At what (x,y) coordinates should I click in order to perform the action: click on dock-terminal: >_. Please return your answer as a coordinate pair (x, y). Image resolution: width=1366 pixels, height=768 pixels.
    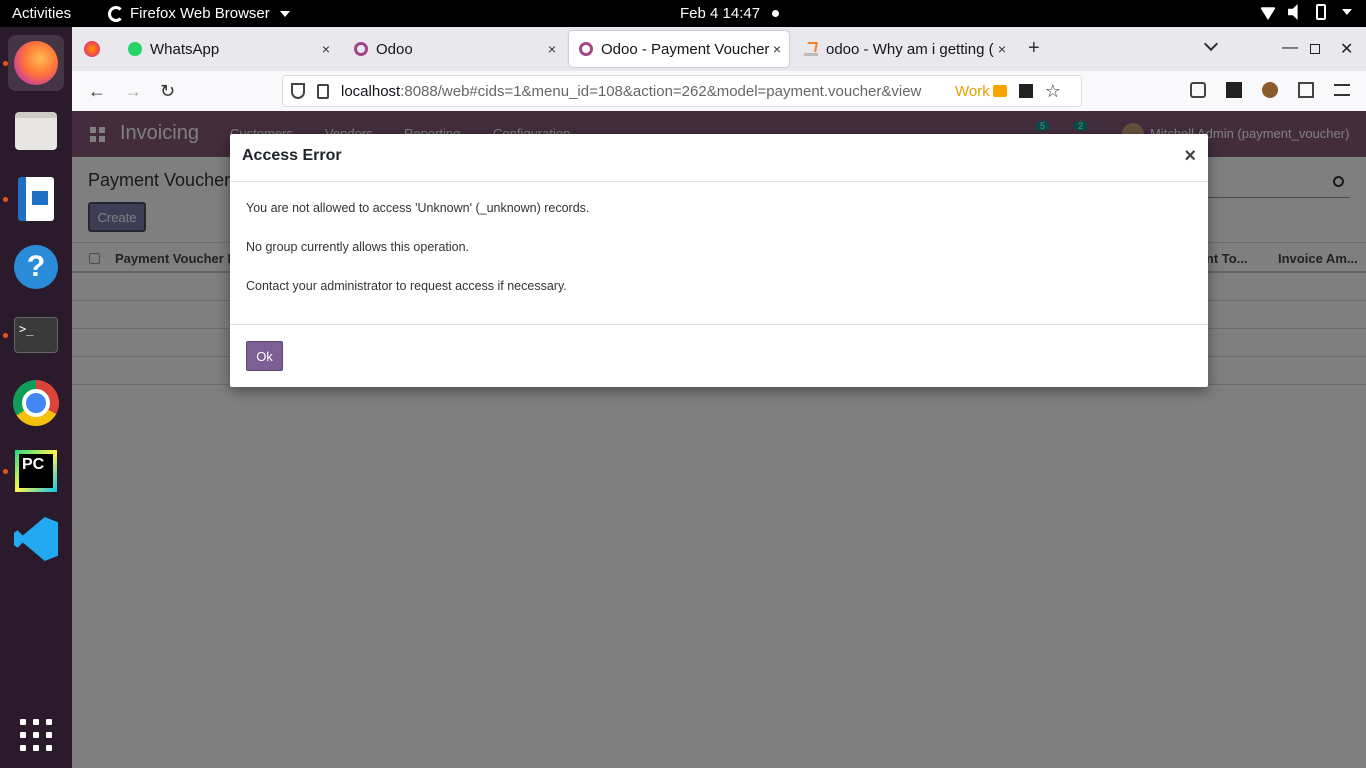
    Looking at the image, I should click on (36, 335).